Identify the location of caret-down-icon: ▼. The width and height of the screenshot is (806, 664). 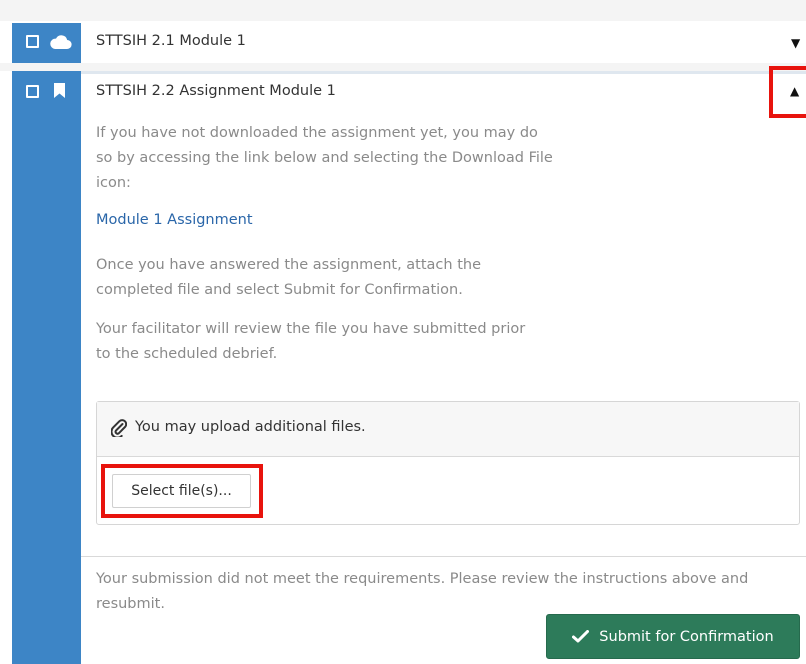
(795, 43).